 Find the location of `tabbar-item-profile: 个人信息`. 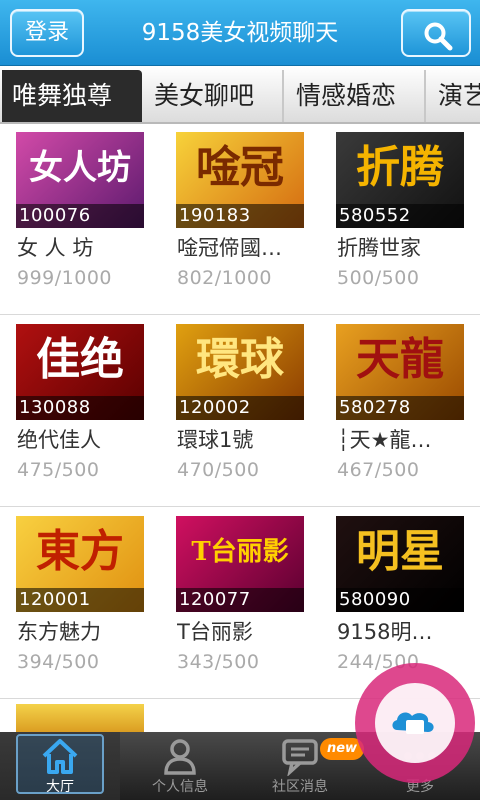

tabbar-item-profile: 个人信息 is located at coordinates (180, 766).